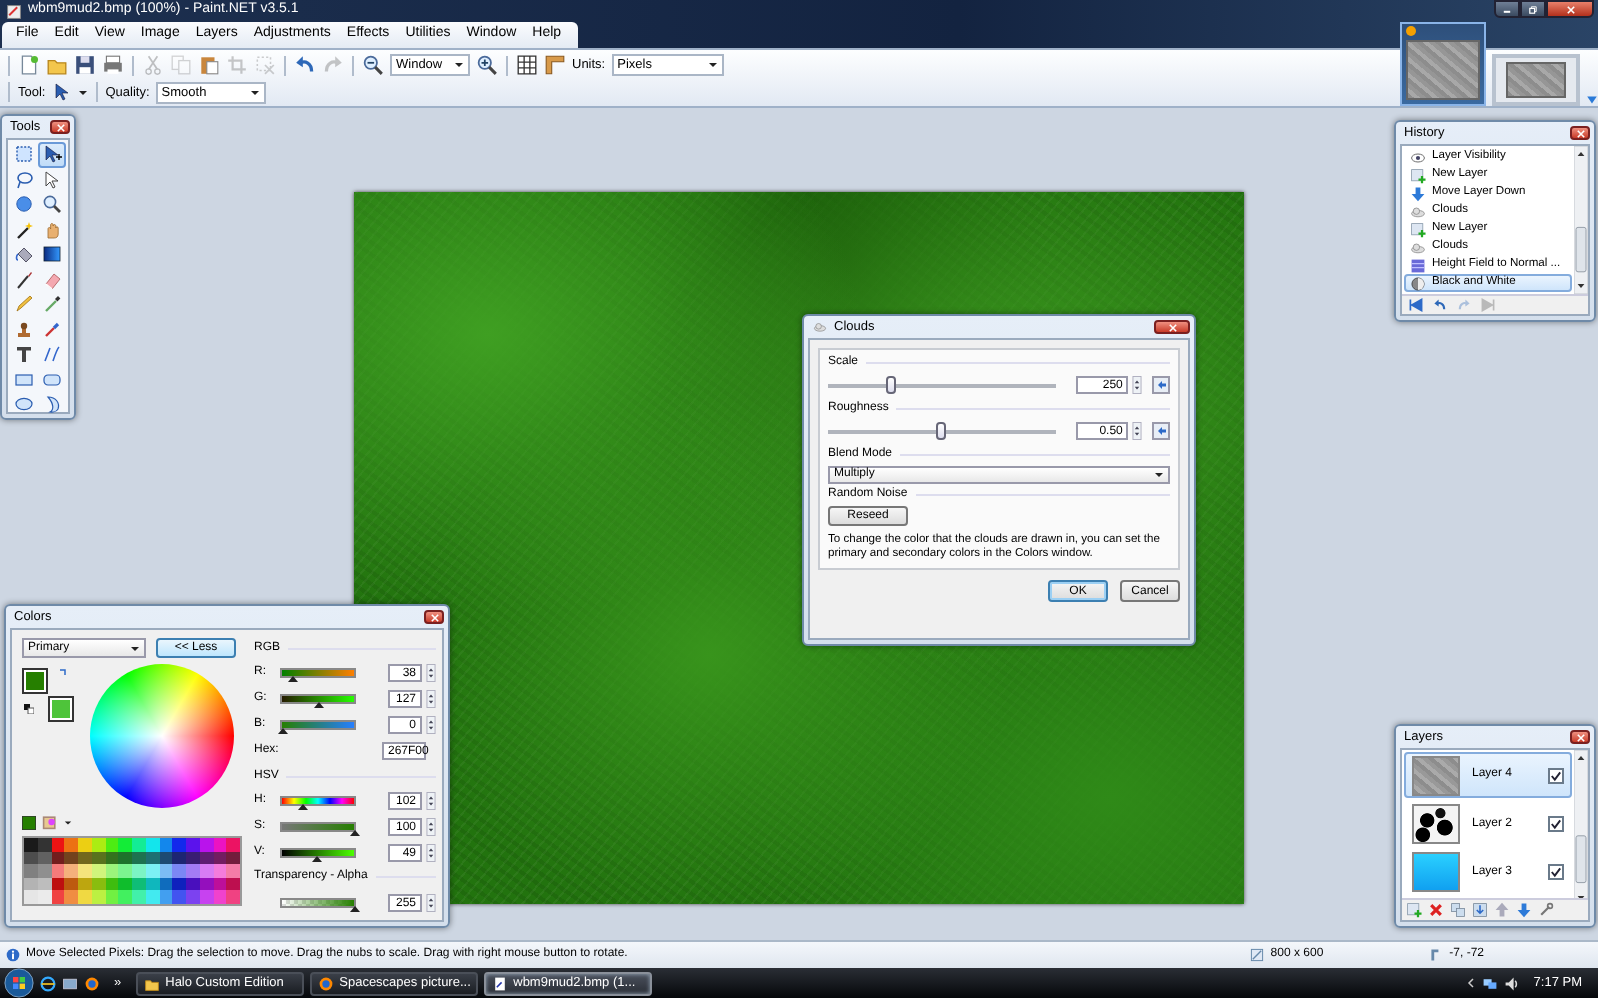  What do you see at coordinates (85, 65) in the screenshot?
I see `floppy-disk-button` at bounding box center [85, 65].